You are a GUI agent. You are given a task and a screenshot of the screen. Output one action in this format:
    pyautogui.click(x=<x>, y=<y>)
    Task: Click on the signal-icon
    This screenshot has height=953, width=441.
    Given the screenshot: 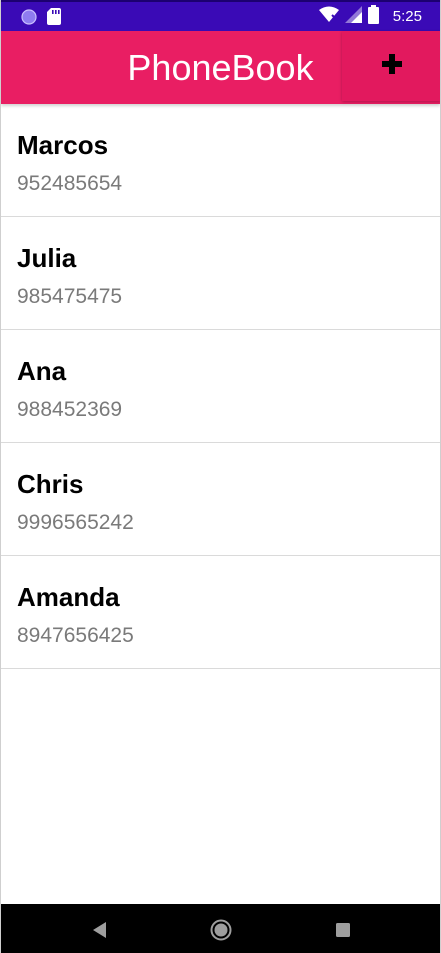 What is the action you would take?
    pyautogui.click(x=353, y=17)
    